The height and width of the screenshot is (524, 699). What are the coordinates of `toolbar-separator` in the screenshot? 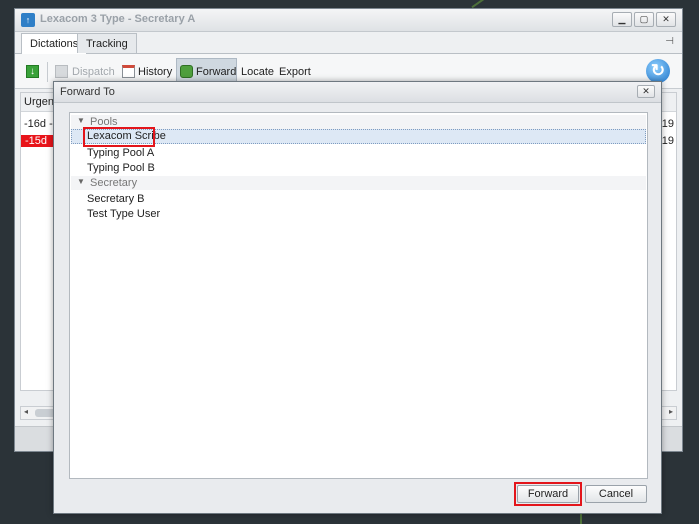 It's located at (47, 72).